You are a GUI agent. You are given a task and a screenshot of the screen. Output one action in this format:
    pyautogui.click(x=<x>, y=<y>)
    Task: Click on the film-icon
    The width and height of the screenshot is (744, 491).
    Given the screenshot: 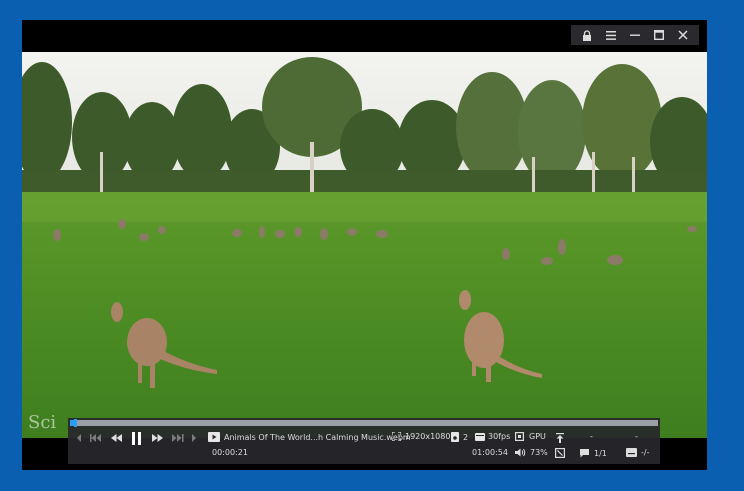 What is the action you would take?
    pyautogui.click(x=480, y=436)
    